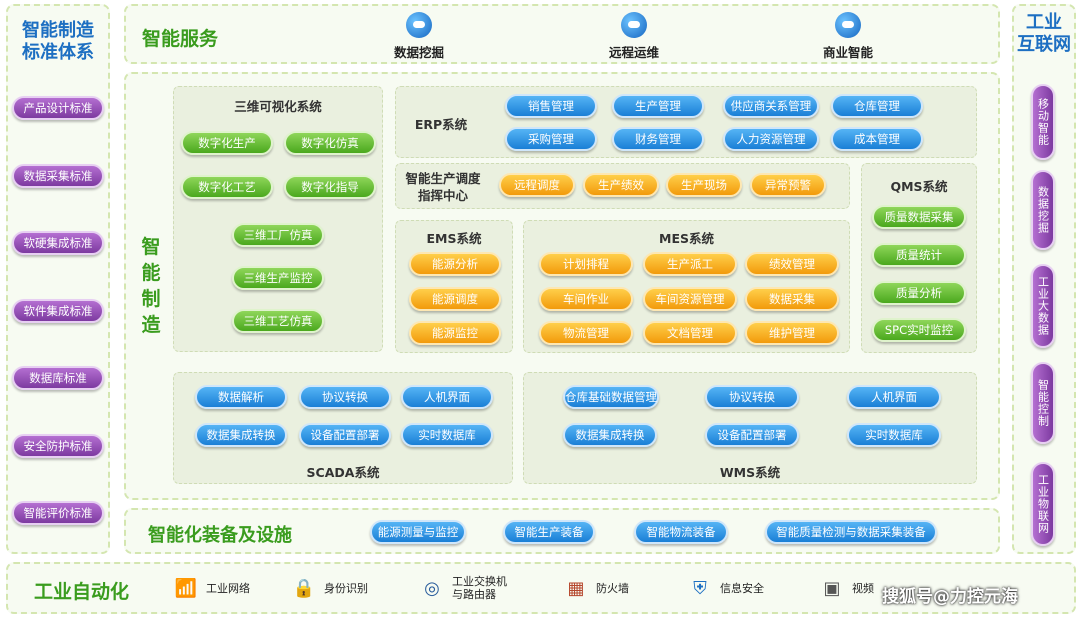 This screenshot has width=1080, height=617. I want to click on viz3d-item: 数字化仿真, so click(330, 143).